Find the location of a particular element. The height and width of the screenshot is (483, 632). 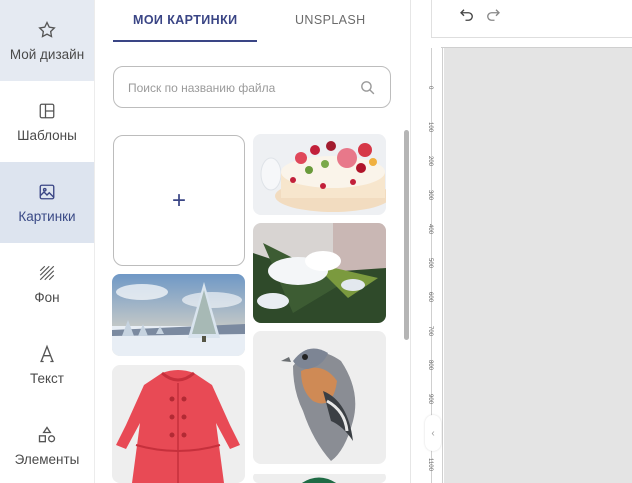

image-thumb-snowy-pine is located at coordinates (319, 273).